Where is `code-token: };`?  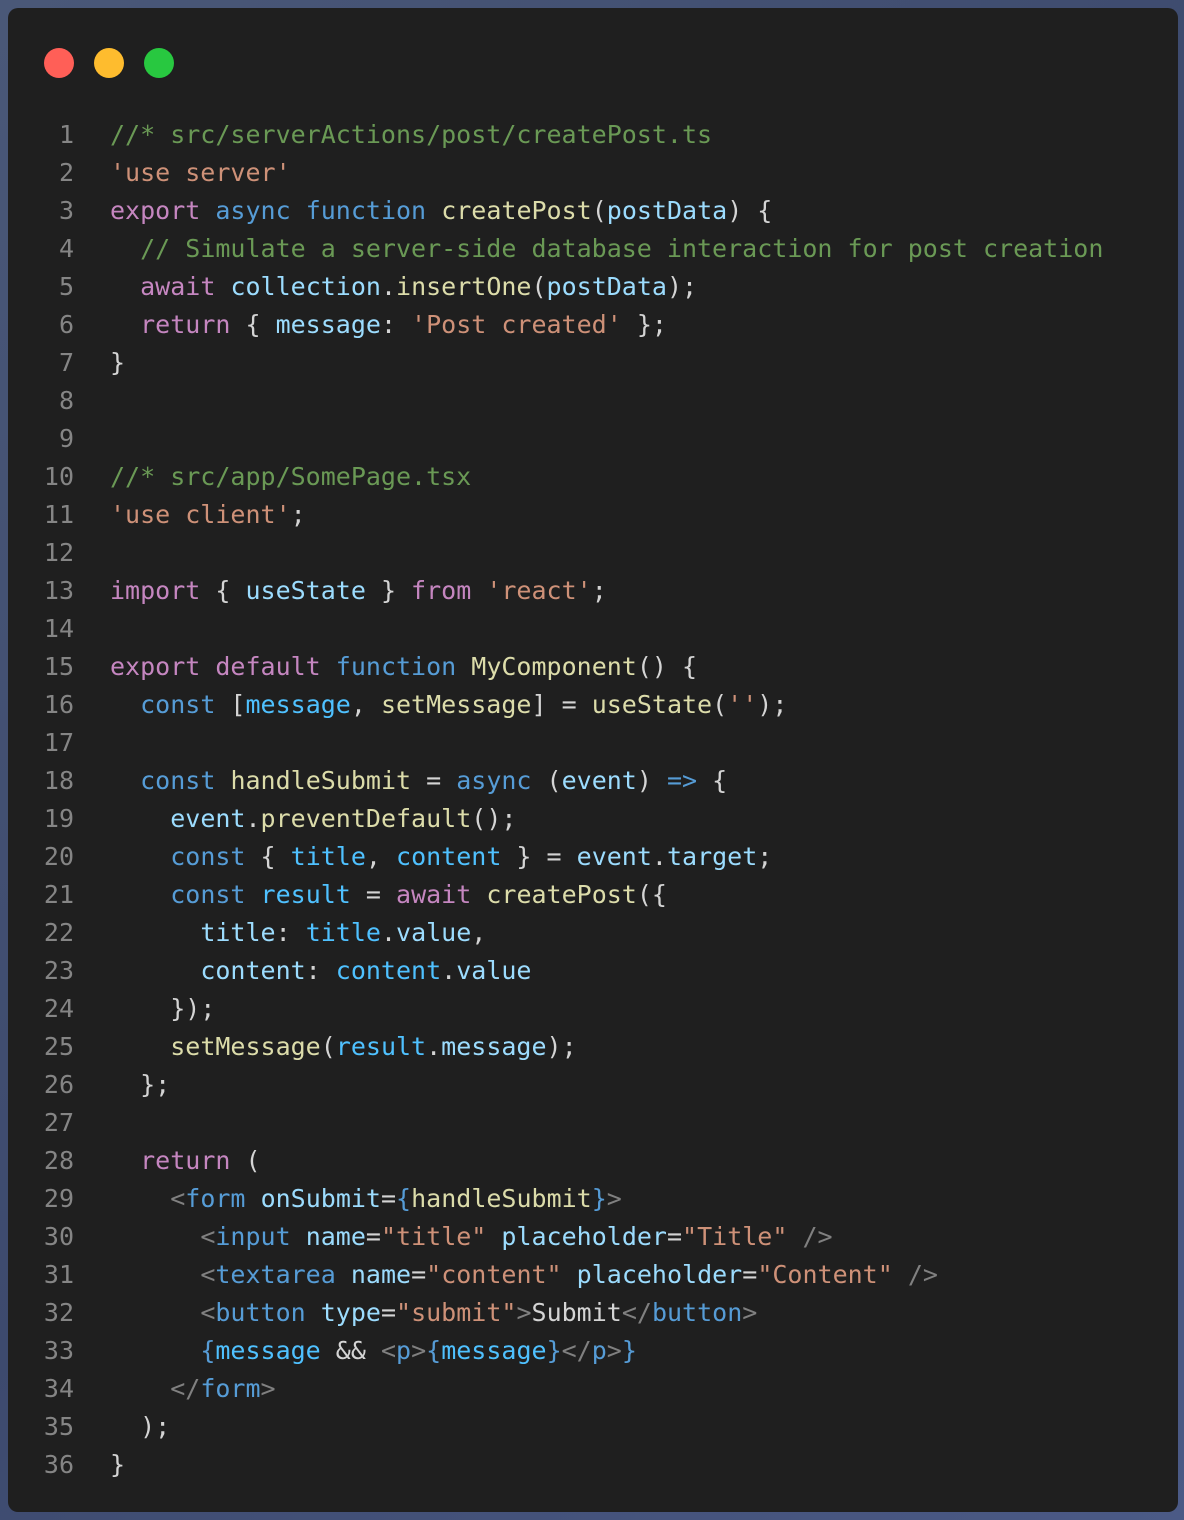 code-token: }; is located at coordinates (140, 1084).